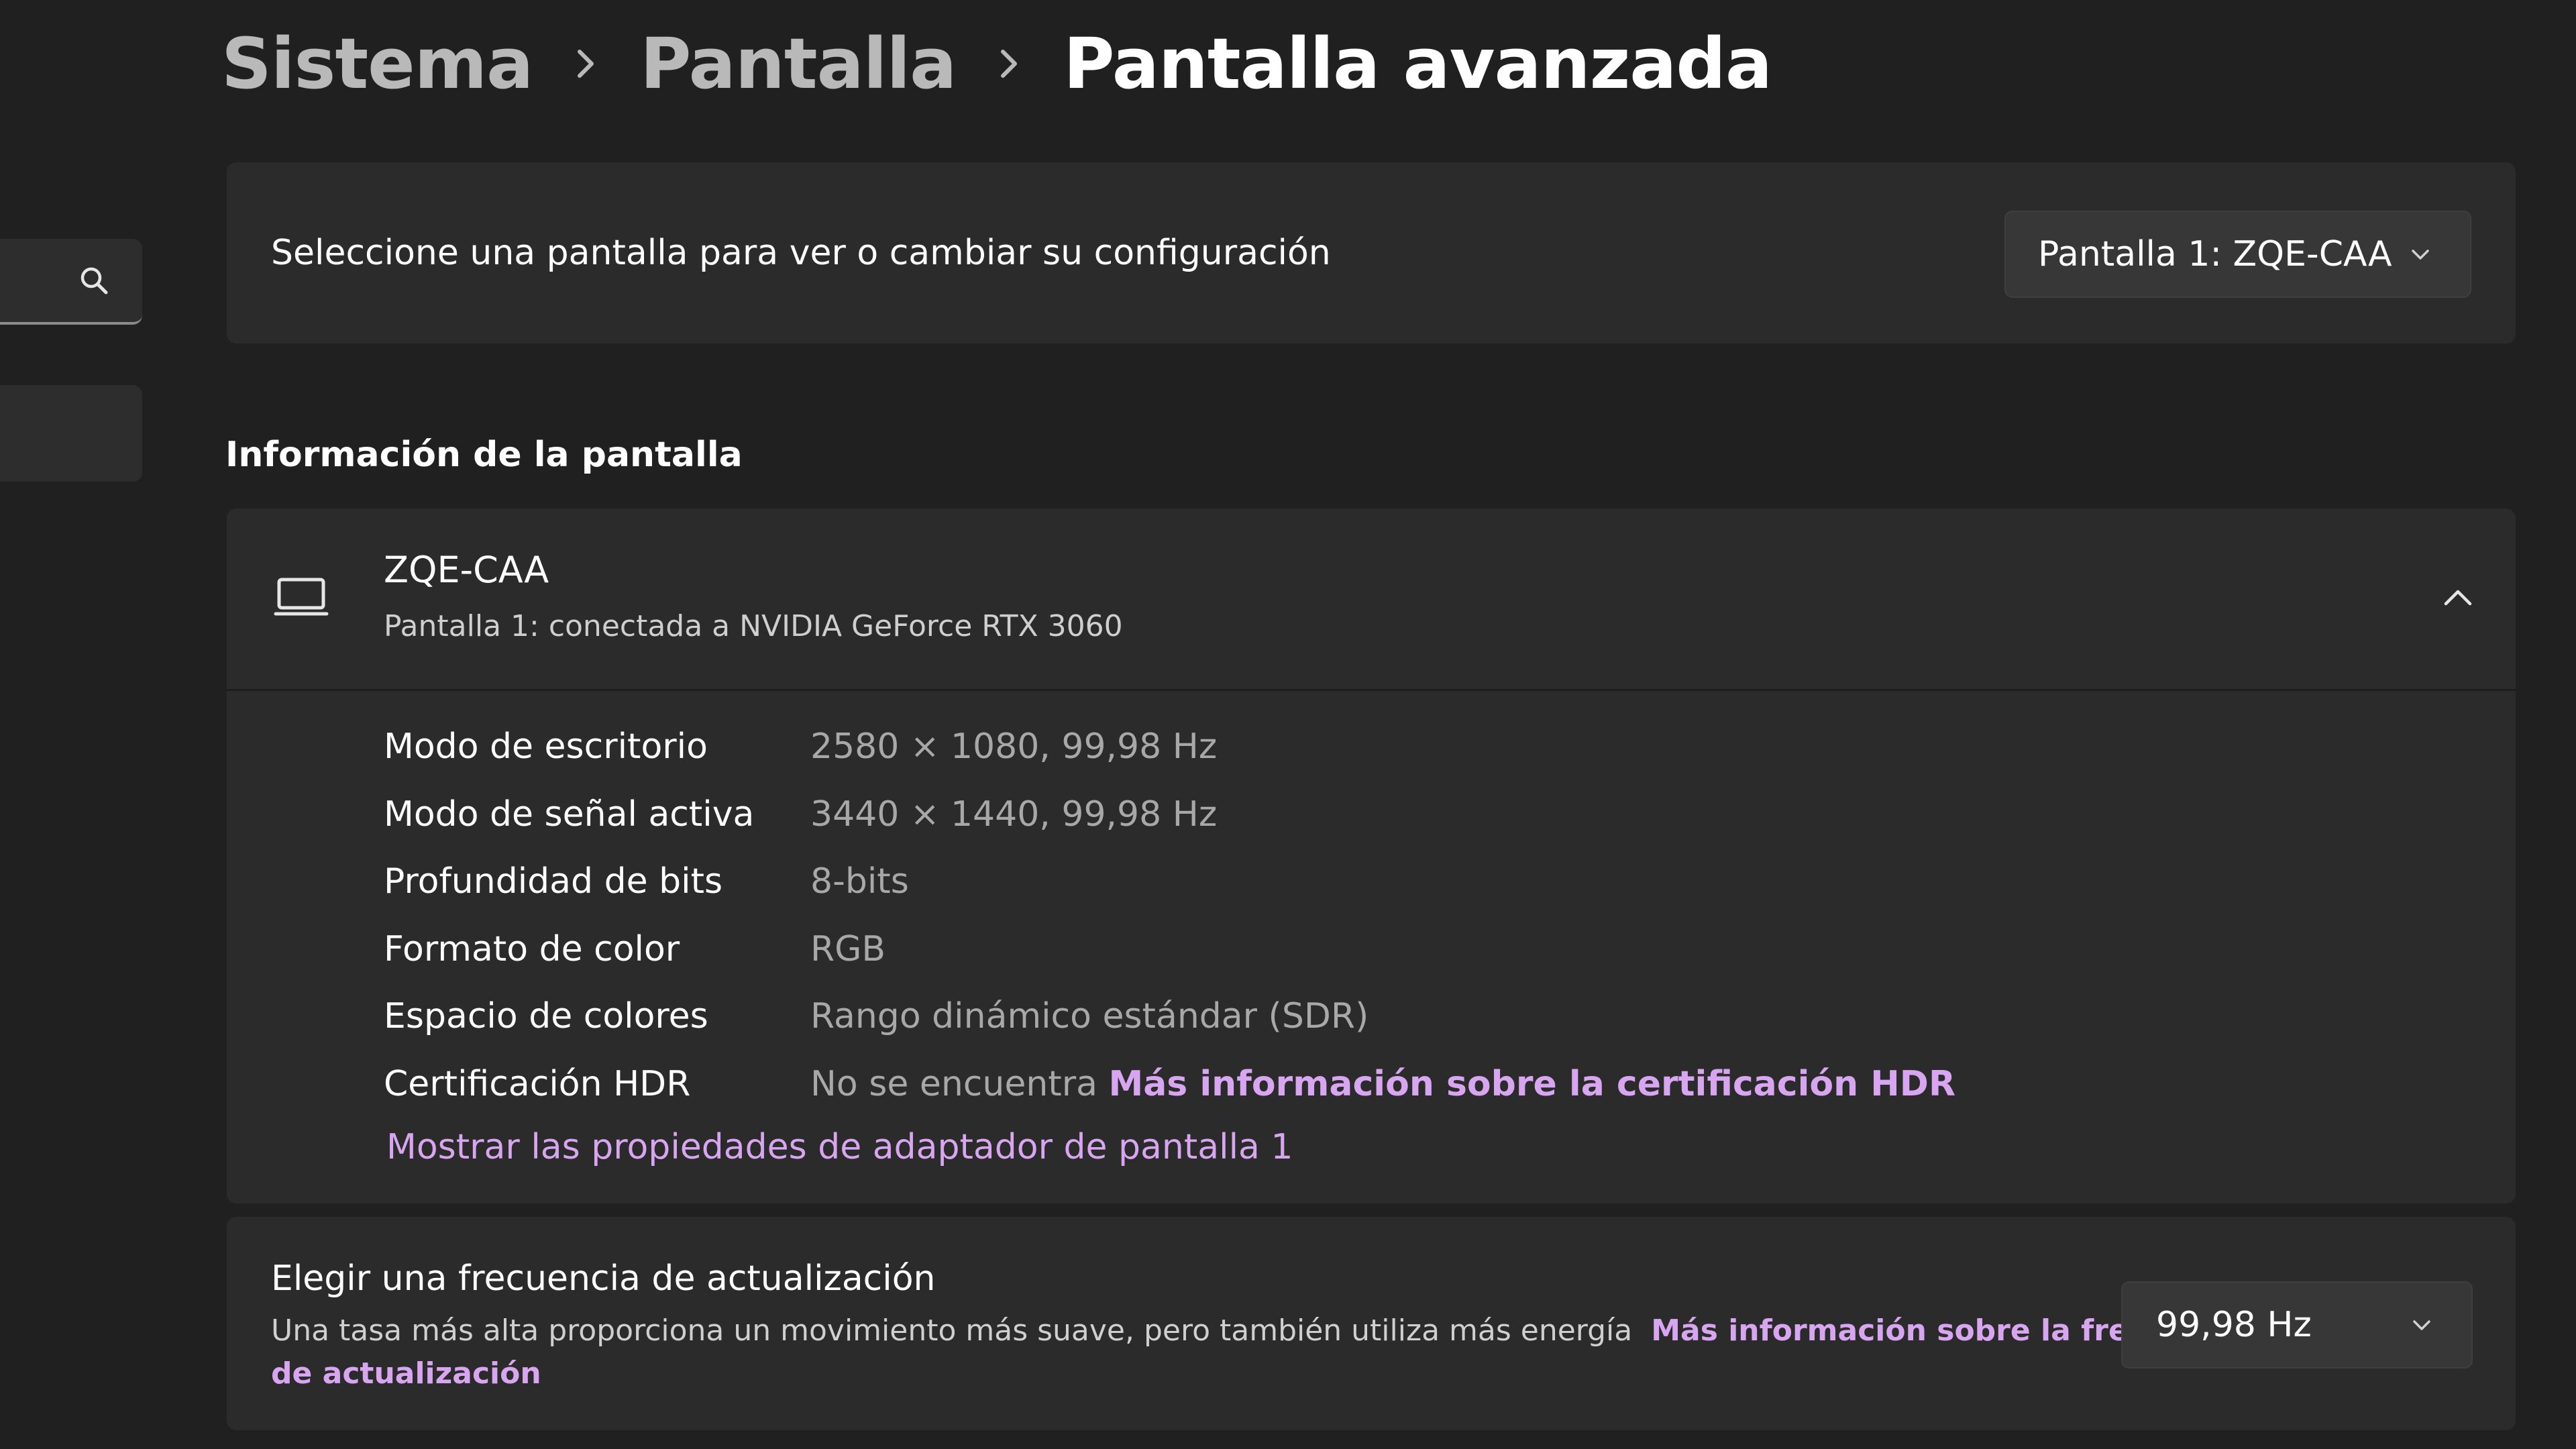 Image resolution: width=2576 pixels, height=1449 pixels. Describe the element at coordinates (301, 597) in the screenshot. I see `laptop-icon` at that location.